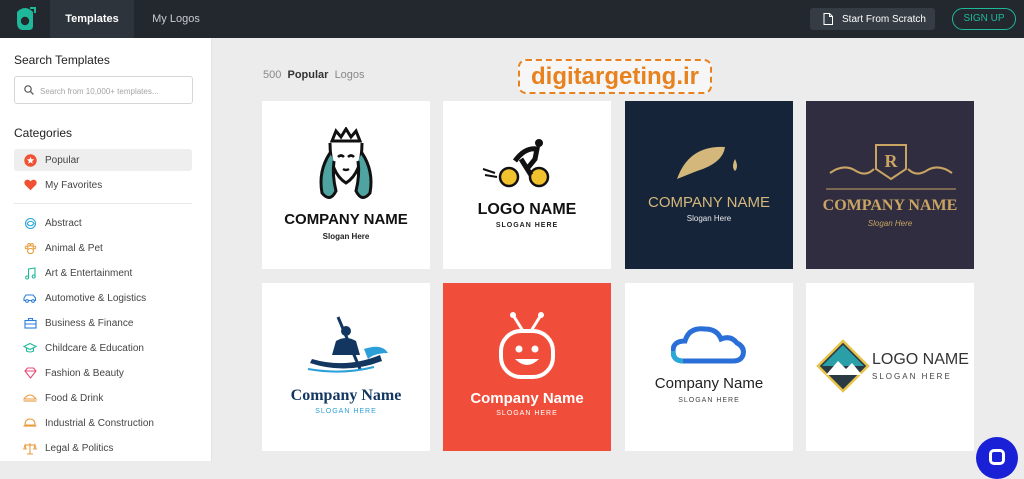 The height and width of the screenshot is (479, 1024). Describe the element at coordinates (843, 366) in the screenshot. I see `mountain-icon` at that location.